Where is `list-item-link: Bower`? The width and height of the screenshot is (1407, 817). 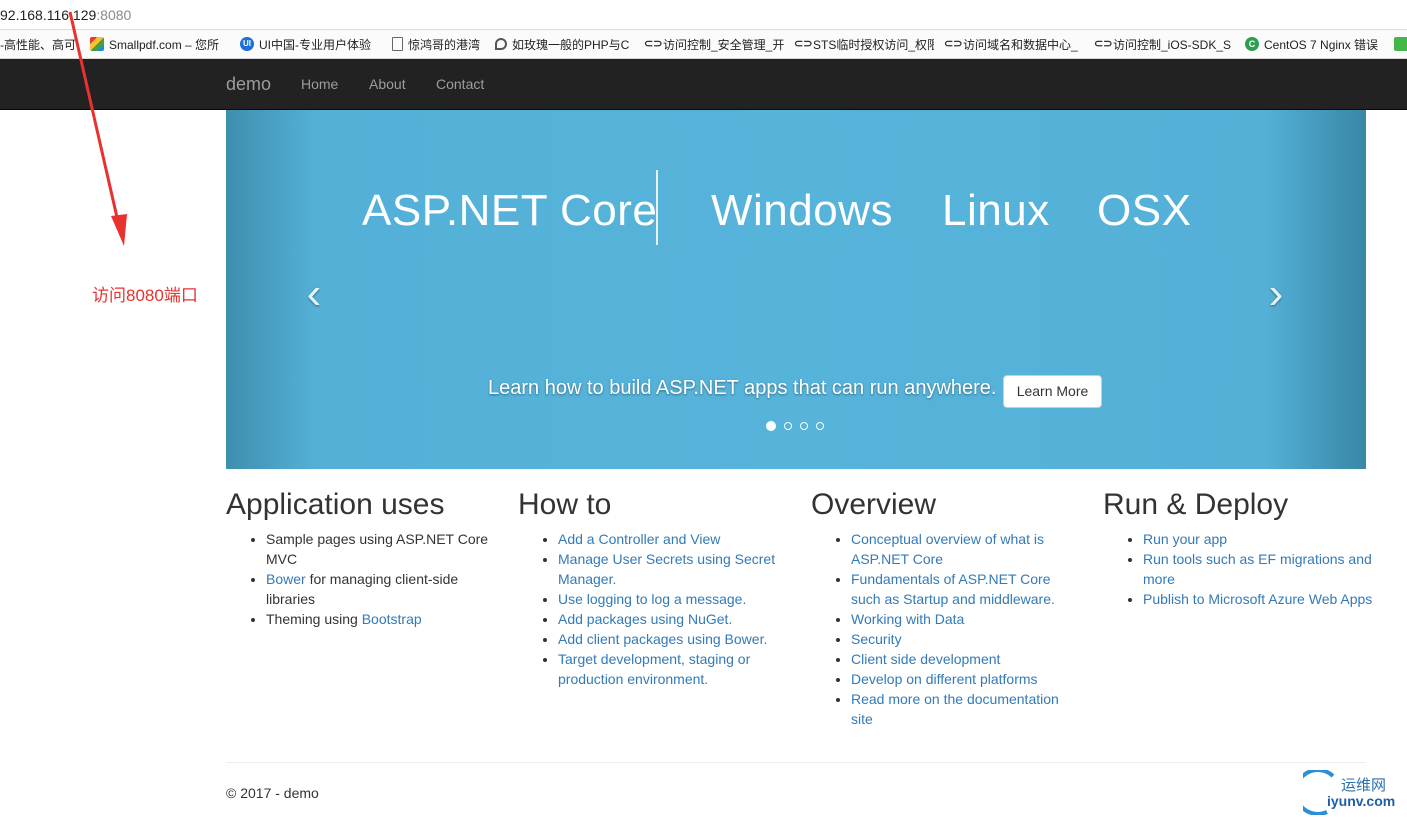 list-item-link: Bower is located at coordinates (286, 579).